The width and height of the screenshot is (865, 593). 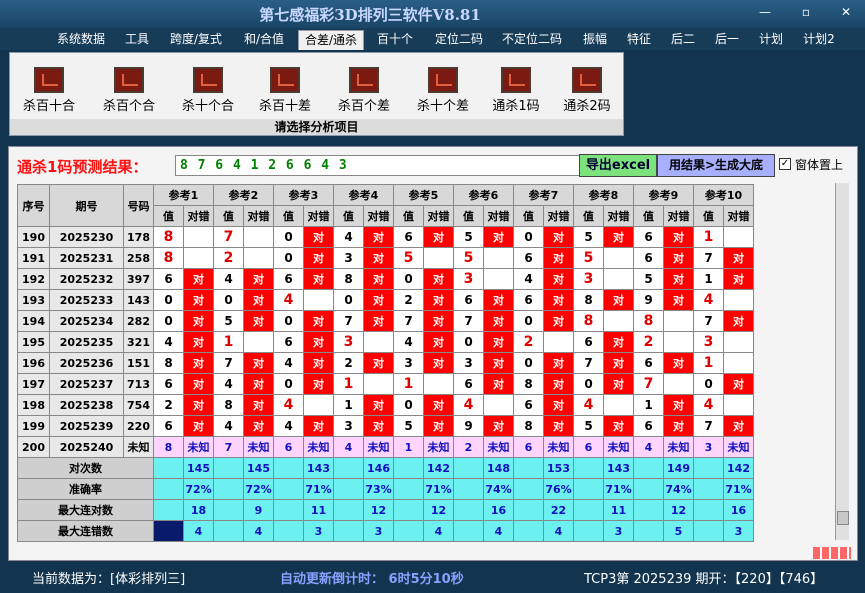 I want to click on tool-button: 通杀1码, so click(x=516, y=92).